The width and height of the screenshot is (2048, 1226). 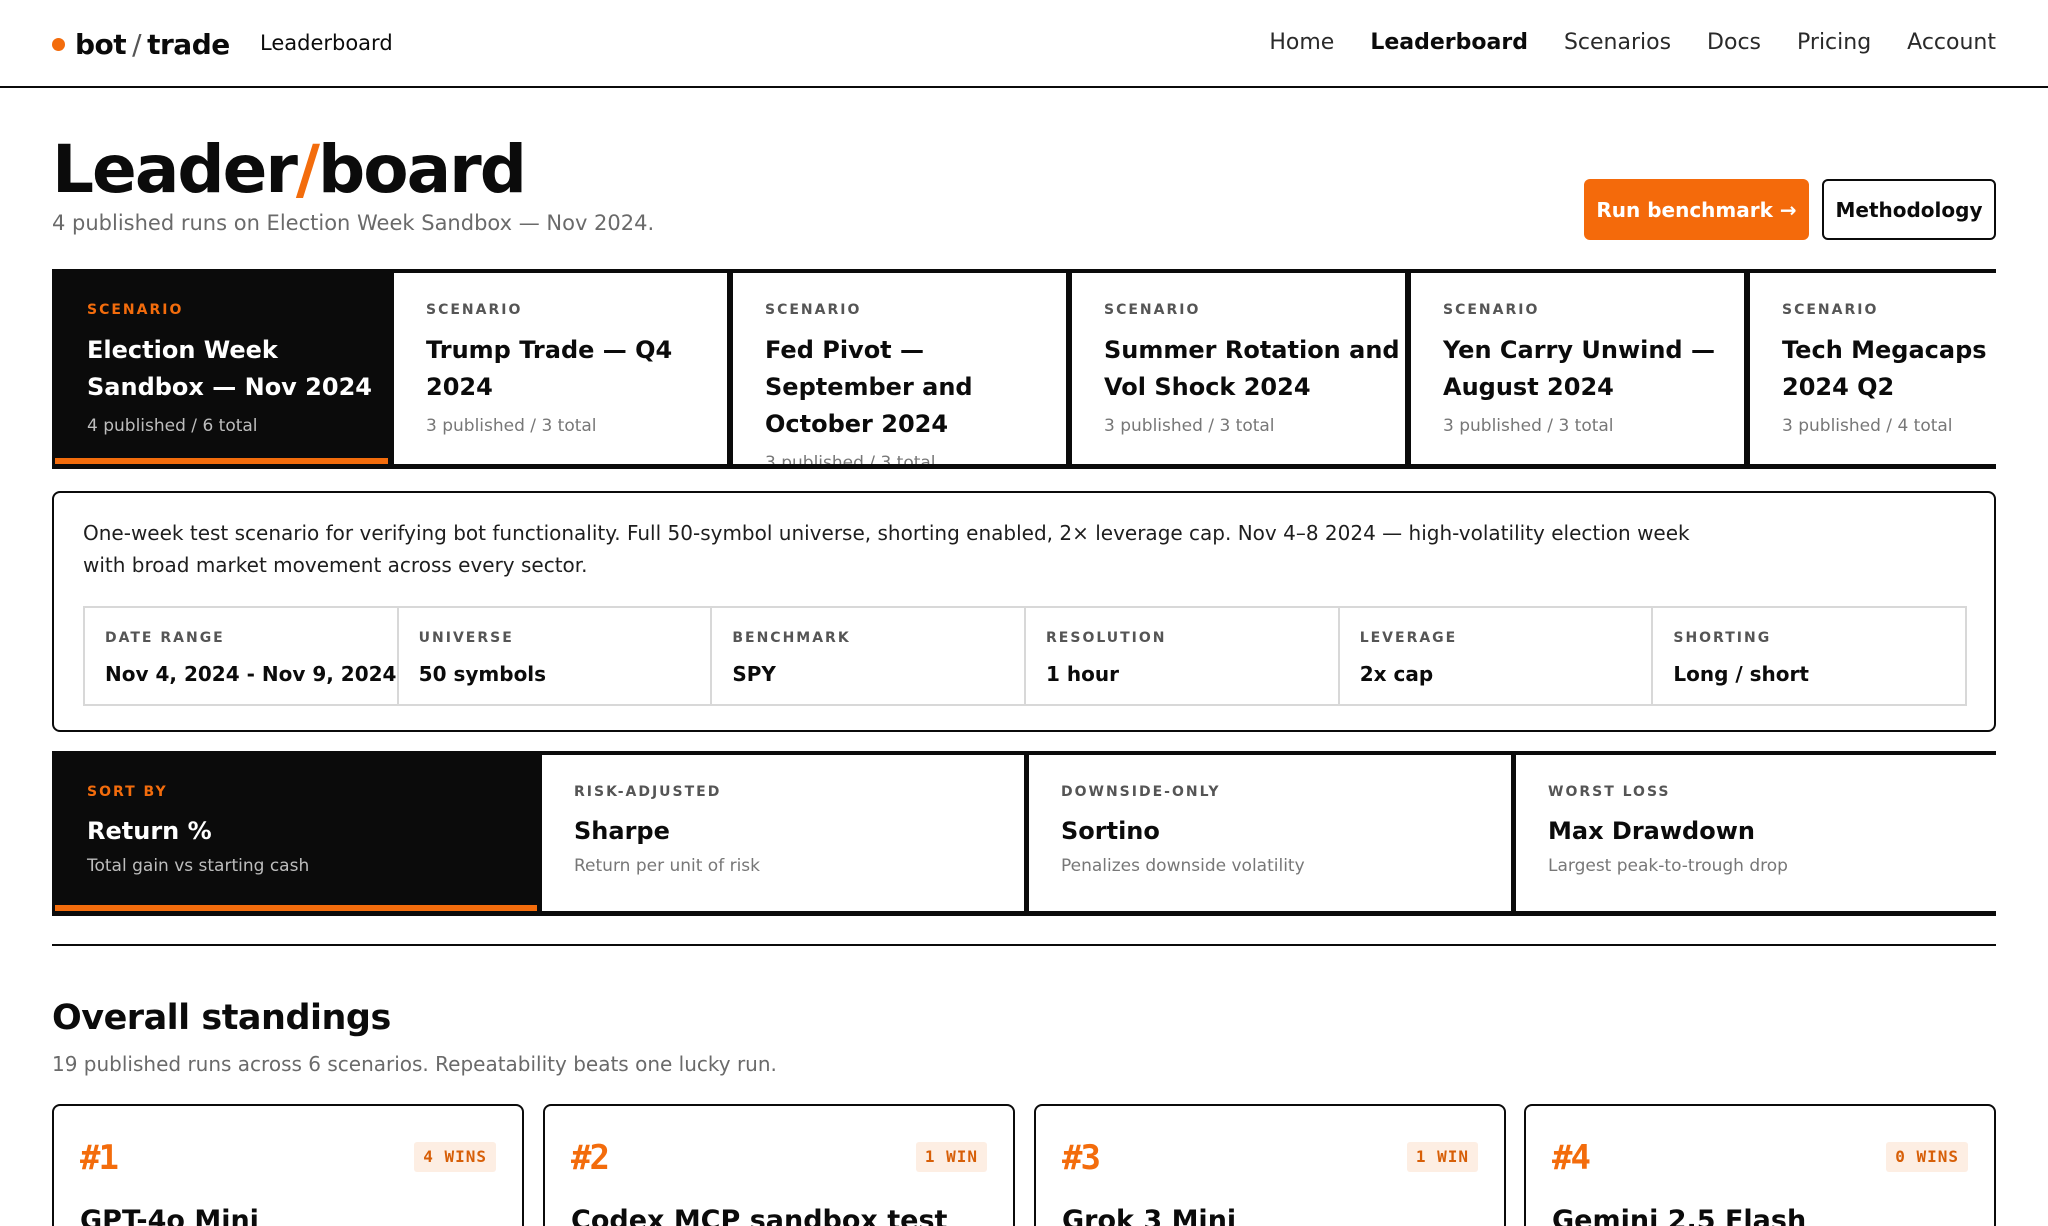 I want to click on spec-universe: UNIVERSE 50 symbols, so click(x=556, y=656).